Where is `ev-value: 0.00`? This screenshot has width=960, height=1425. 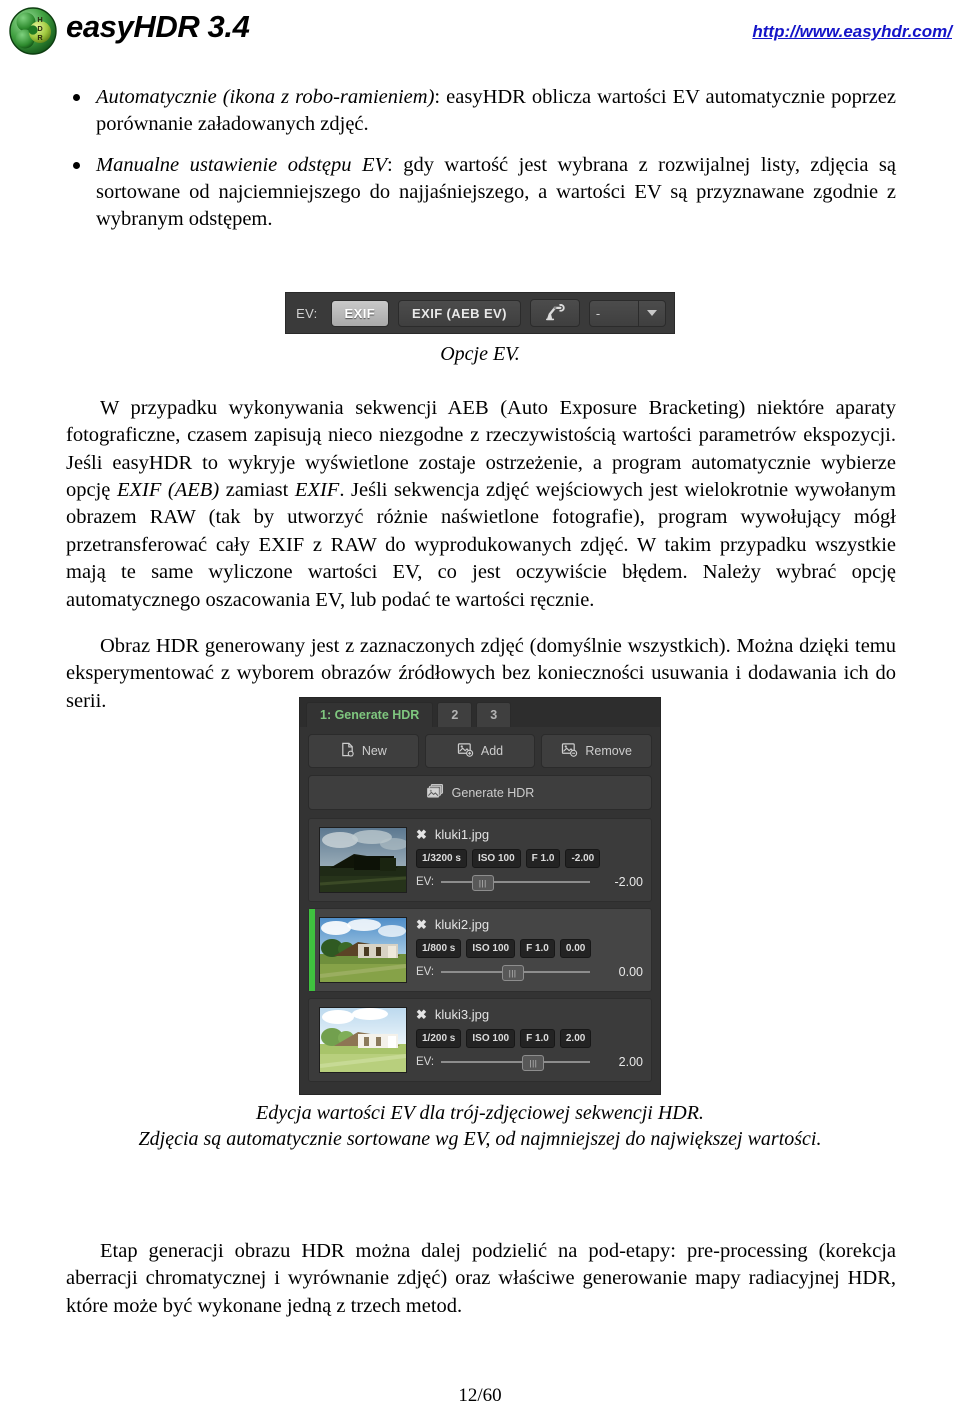 ev-value: 0.00 is located at coordinates (630, 972).